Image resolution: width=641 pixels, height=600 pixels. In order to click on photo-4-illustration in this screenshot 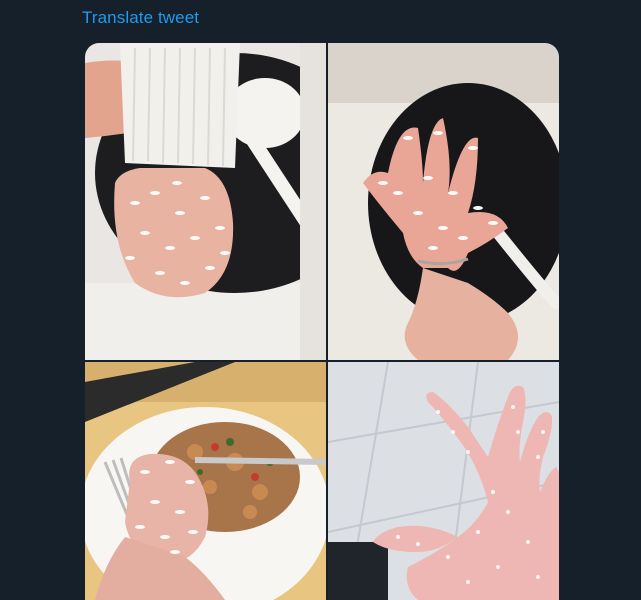, I will do `click(443, 481)`.